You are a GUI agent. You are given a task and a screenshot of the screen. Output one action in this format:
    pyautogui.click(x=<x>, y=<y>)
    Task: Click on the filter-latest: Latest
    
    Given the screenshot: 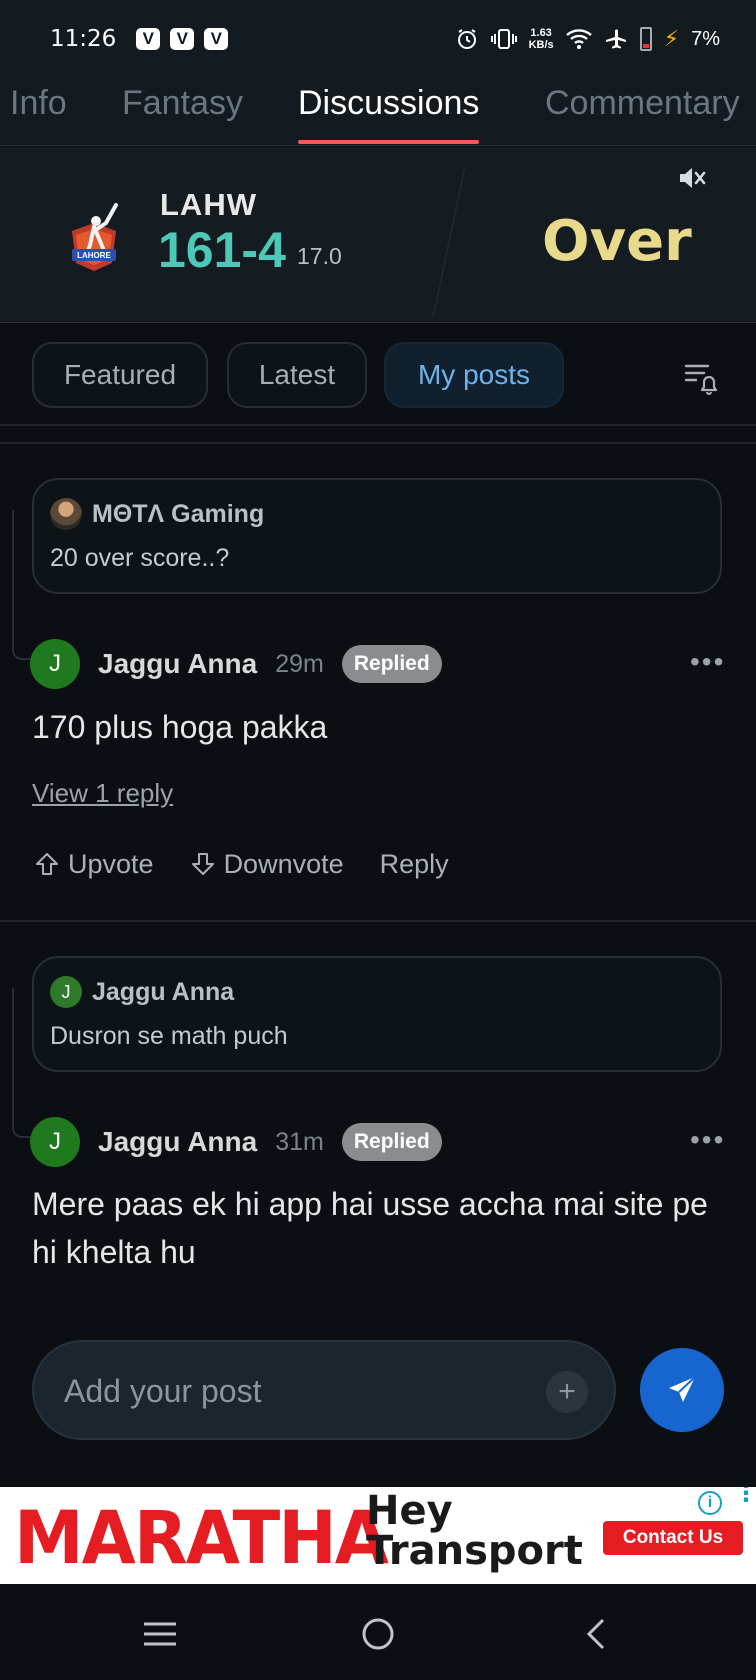 What is the action you would take?
    pyautogui.click(x=297, y=375)
    